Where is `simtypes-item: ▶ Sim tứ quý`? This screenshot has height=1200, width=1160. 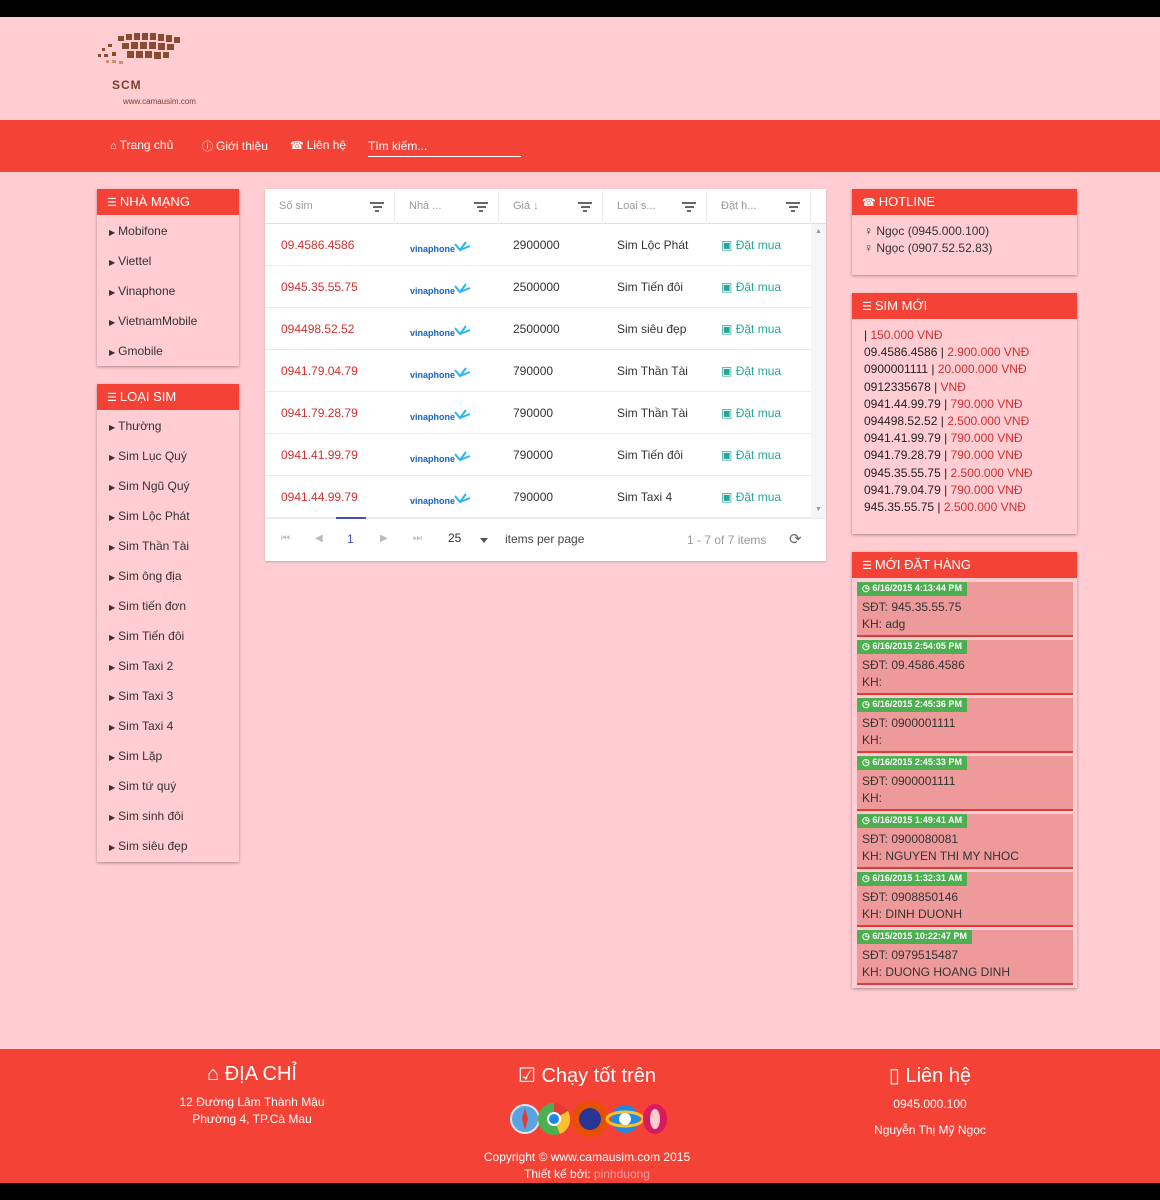
simtypes-item: ▶ Sim tứ quý is located at coordinates (168, 786).